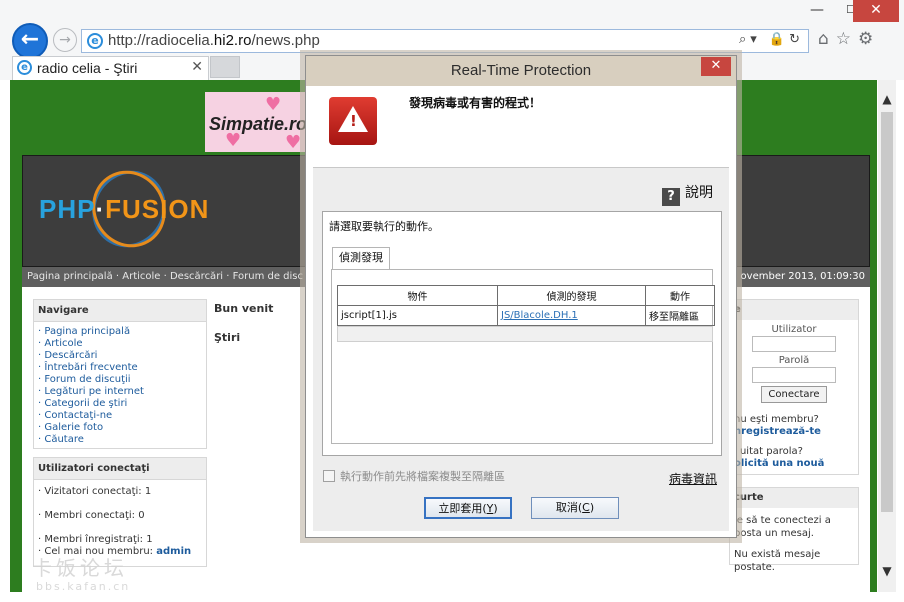 The height and width of the screenshot is (602, 904). Describe the element at coordinates (794, 431) in the screenshot. I see `register-link: nregistrează-te` at that location.